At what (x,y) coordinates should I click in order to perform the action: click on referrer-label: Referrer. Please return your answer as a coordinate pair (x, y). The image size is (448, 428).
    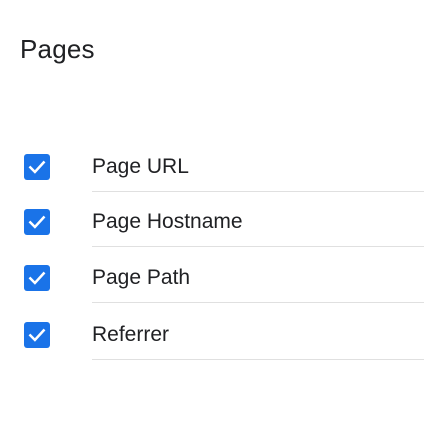
    Looking at the image, I should click on (131, 334).